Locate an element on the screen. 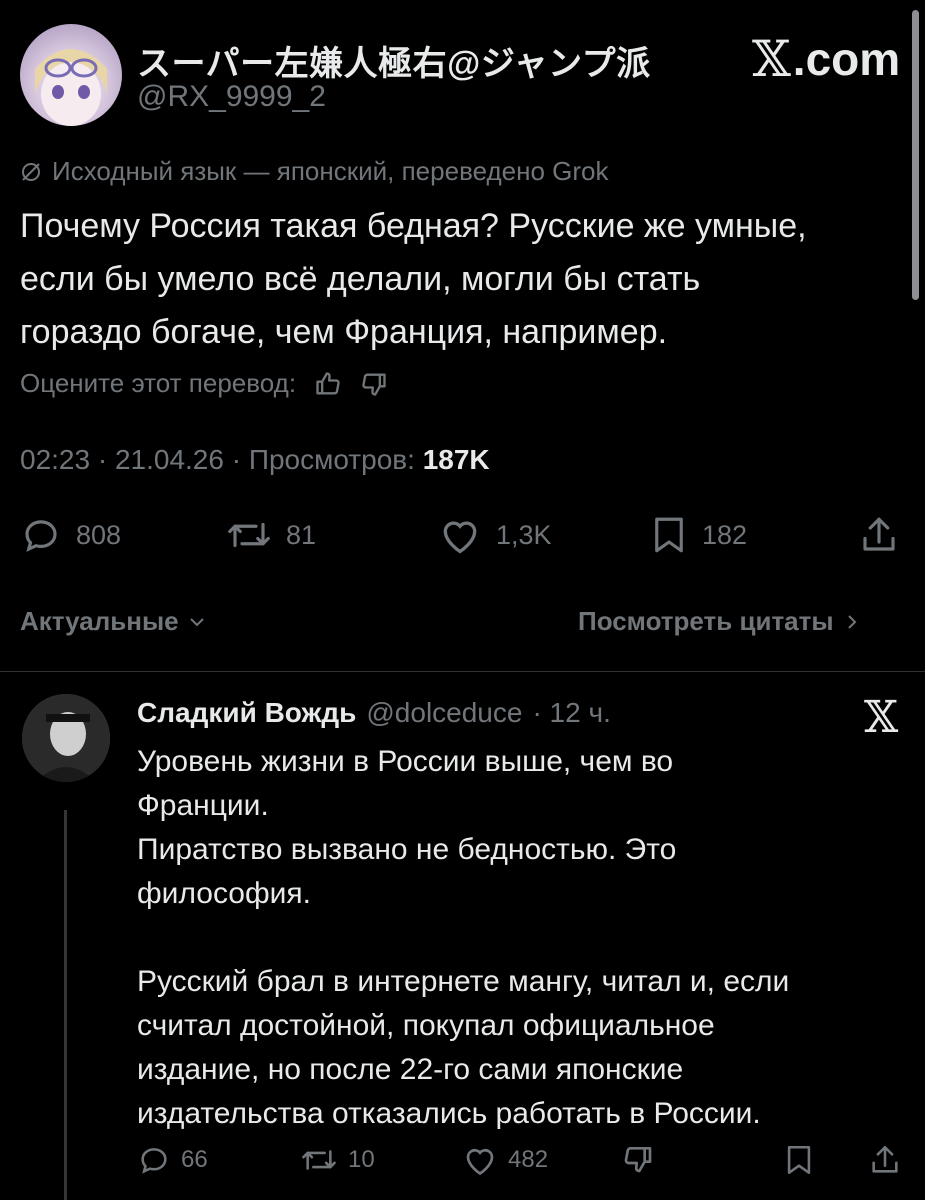  reply-count: 808 is located at coordinates (99, 534).